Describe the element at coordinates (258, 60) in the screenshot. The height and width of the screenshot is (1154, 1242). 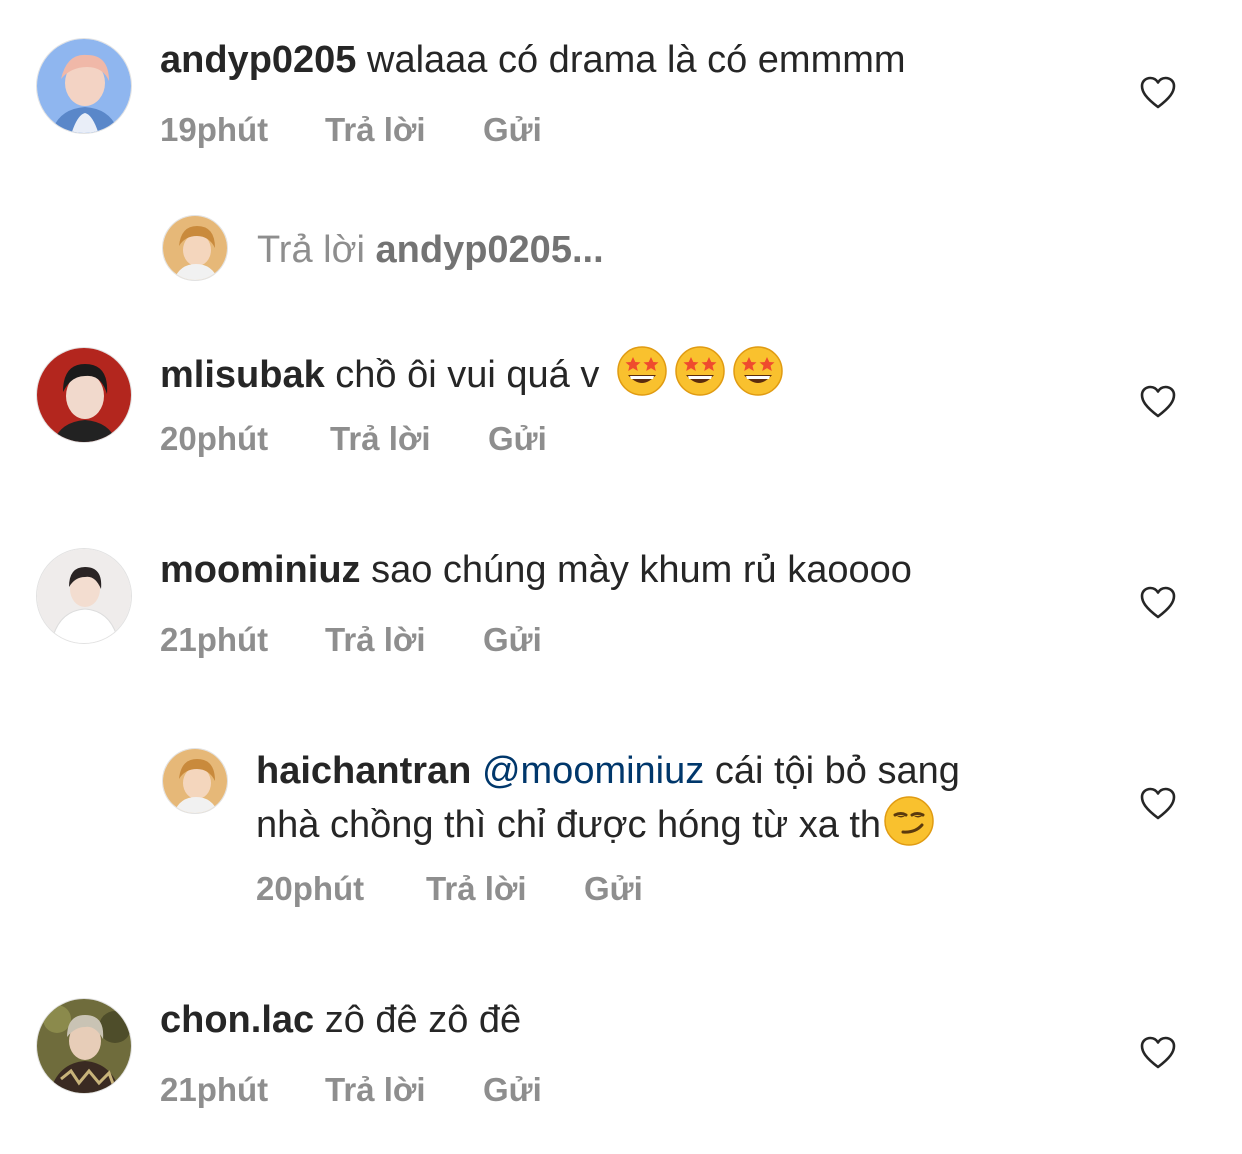
I see `comment-username: andyp0205` at that location.